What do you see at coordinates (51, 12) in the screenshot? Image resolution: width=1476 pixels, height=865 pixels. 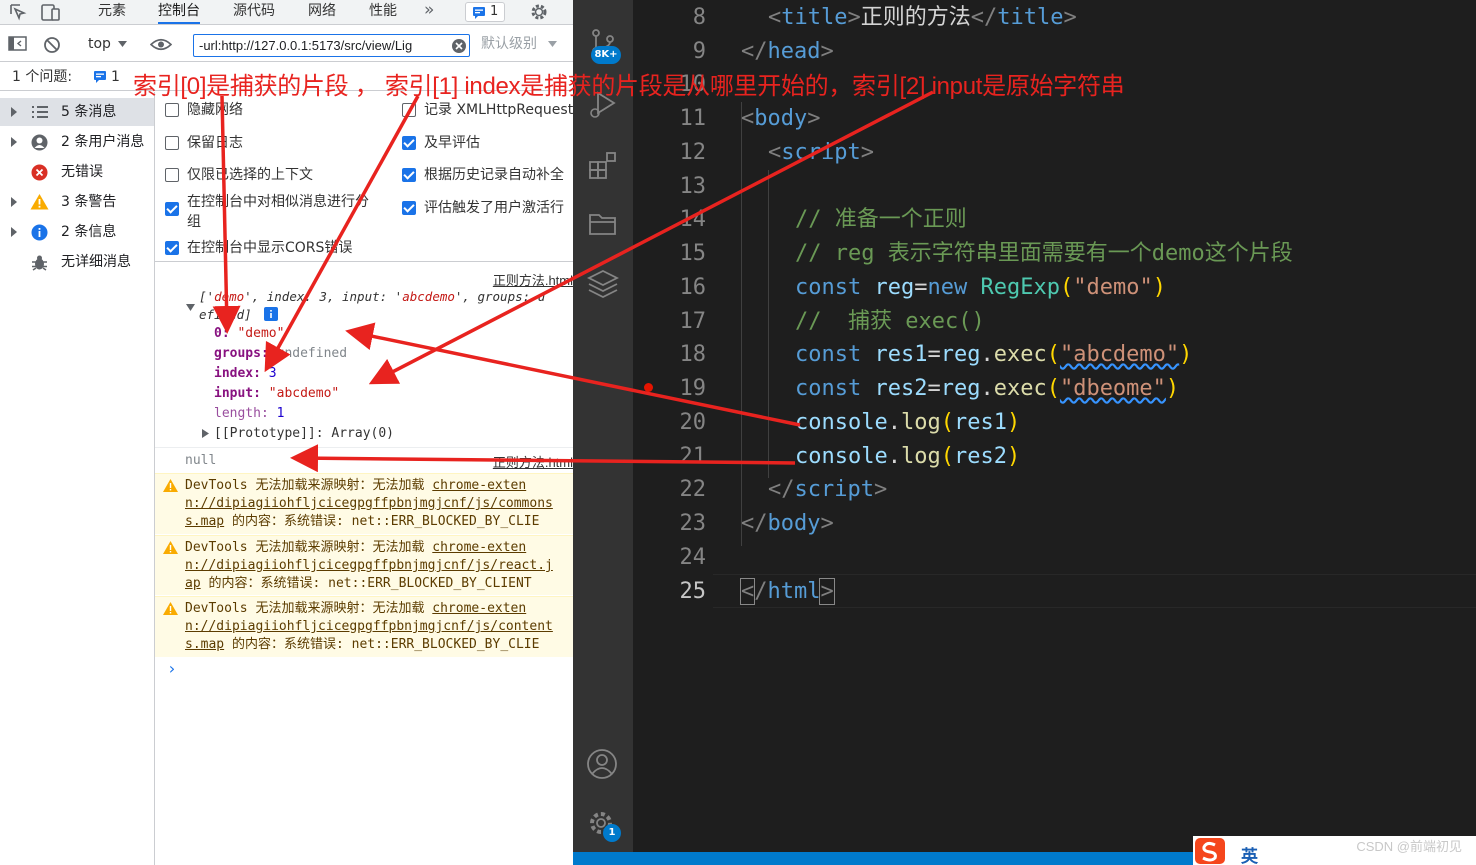 I see `device-toolbar-icon` at bounding box center [51, 12].